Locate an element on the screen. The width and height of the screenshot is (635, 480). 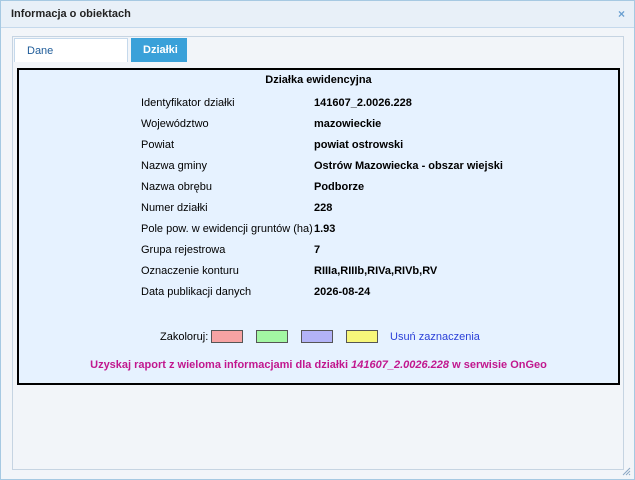
colorize-bar: Zakoloruj: Usuń zaznaczenia is located at coordinates (318, 338).